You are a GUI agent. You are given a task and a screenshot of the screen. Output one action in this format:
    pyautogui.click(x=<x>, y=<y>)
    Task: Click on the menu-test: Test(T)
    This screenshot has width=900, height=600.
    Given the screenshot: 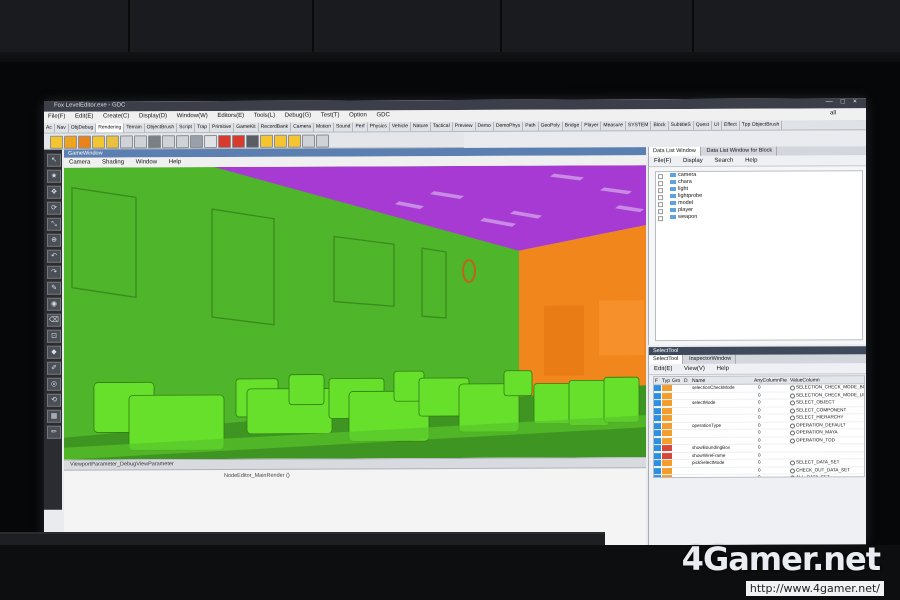 What is the action you would take?
    pyautogui.click(x=330, y=115)
    